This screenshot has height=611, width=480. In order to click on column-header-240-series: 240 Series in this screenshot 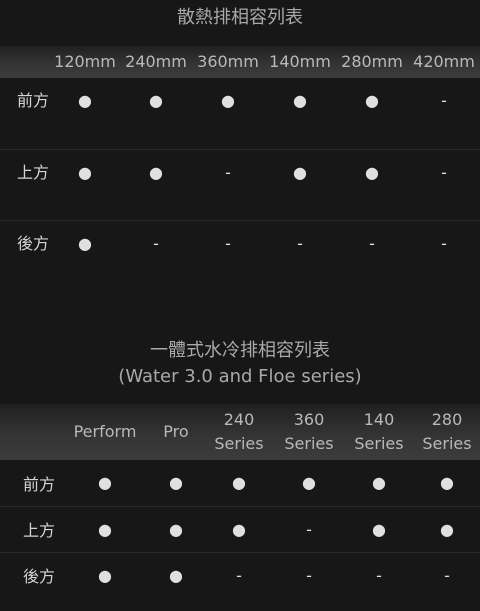, I will do `click(239, 431)`.